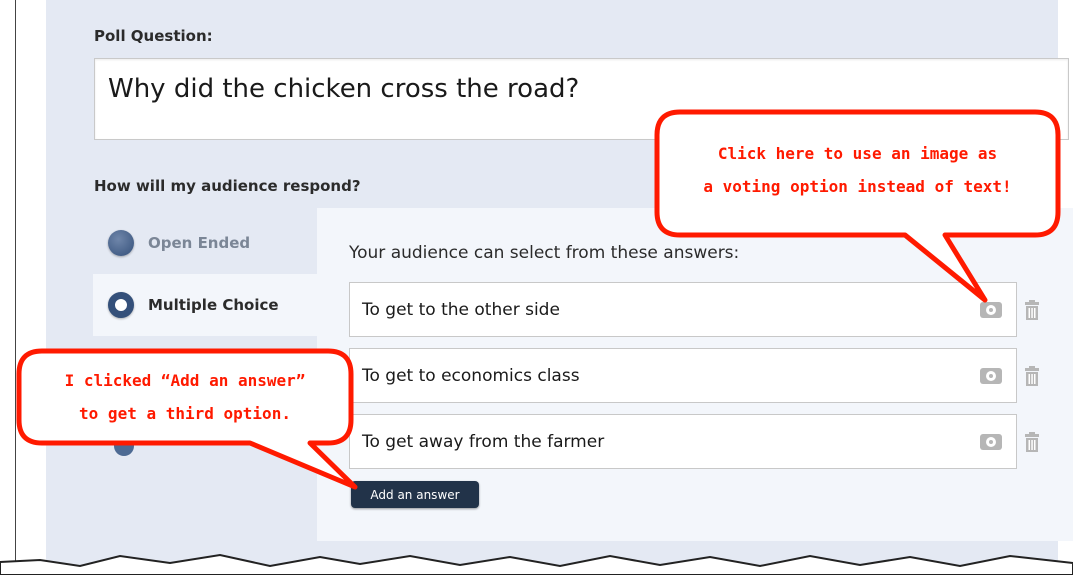 The image size is (1073, 575). Describe the element at coordinates (536, 564) in the screenshot. I see `torn-edge` at that location.